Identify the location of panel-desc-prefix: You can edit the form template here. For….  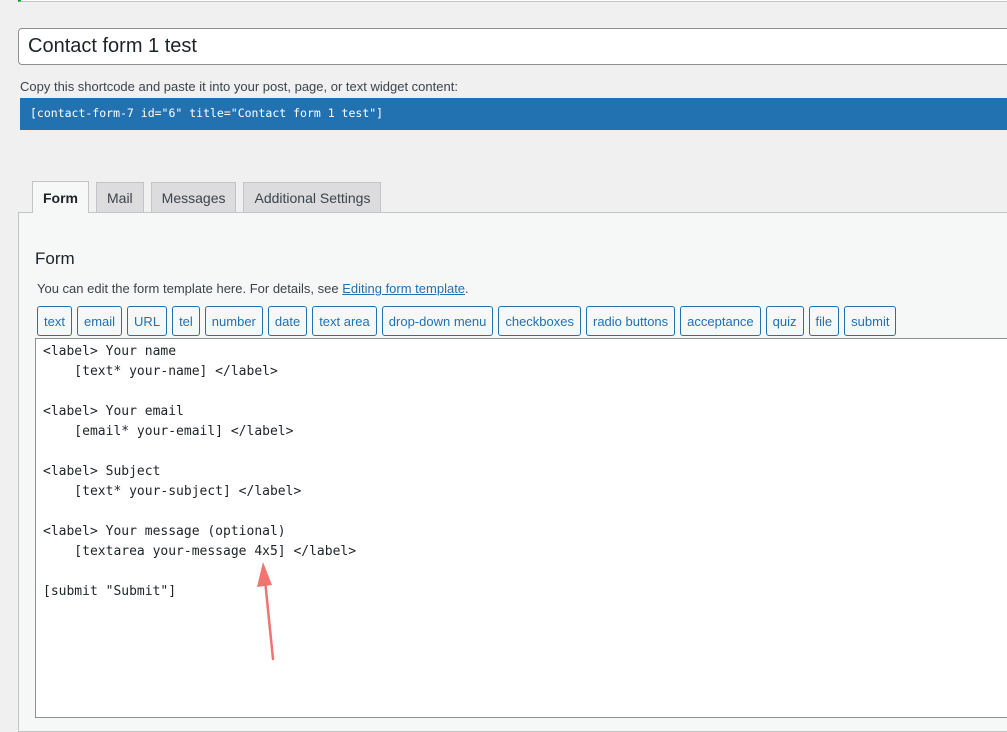
(190, 288).